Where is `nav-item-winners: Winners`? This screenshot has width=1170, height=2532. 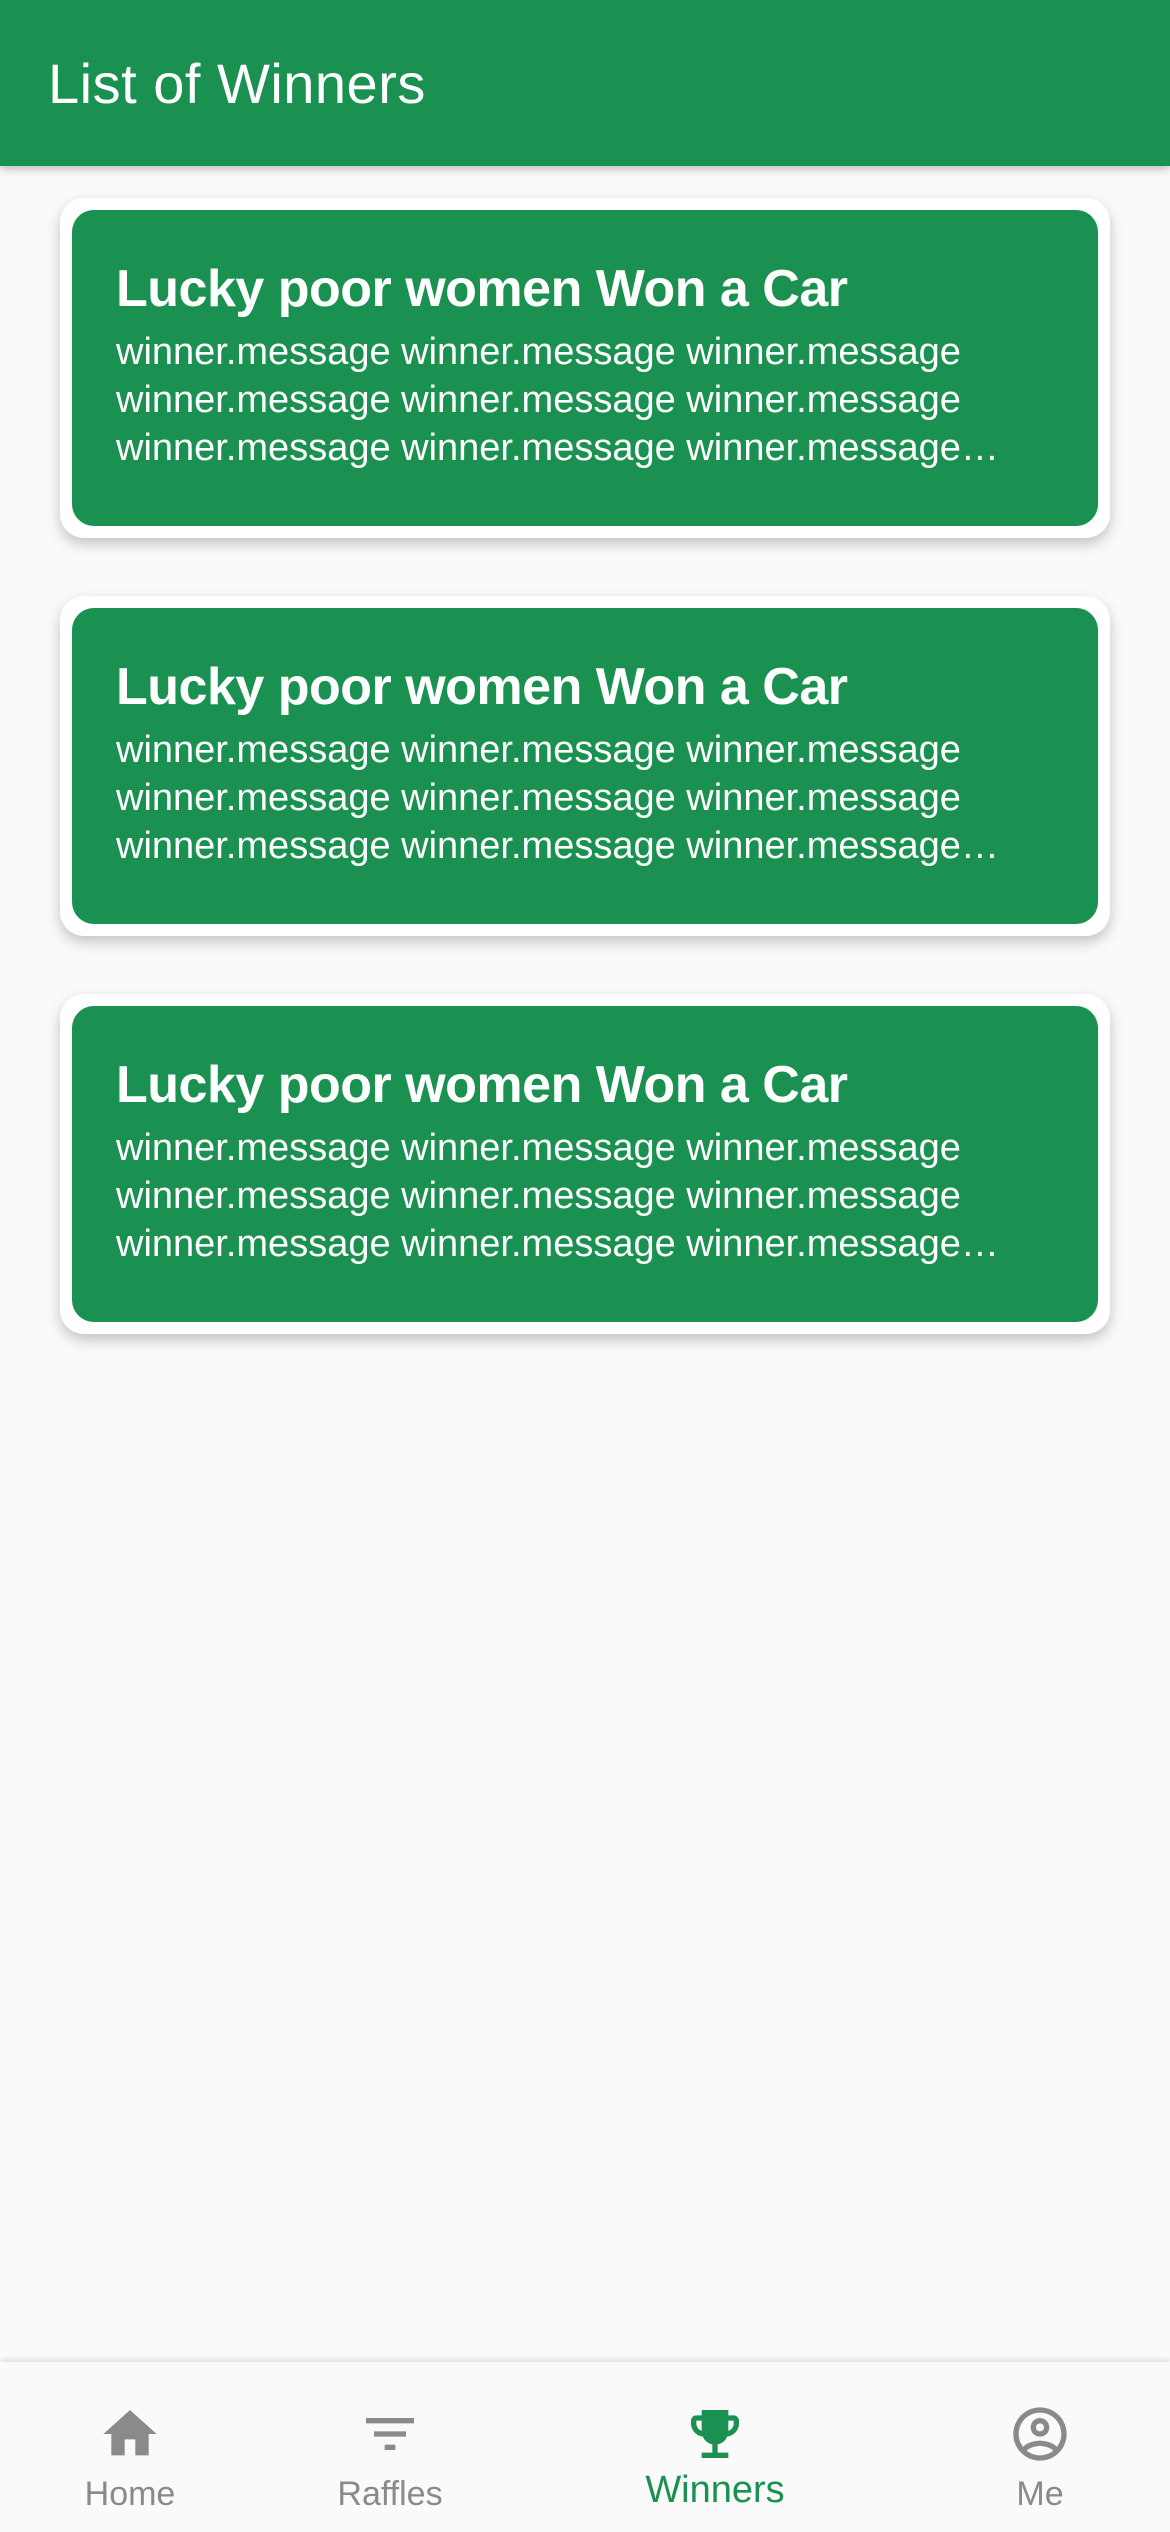
nav-item-winners: Winners is located at coordinates (715, 2447).